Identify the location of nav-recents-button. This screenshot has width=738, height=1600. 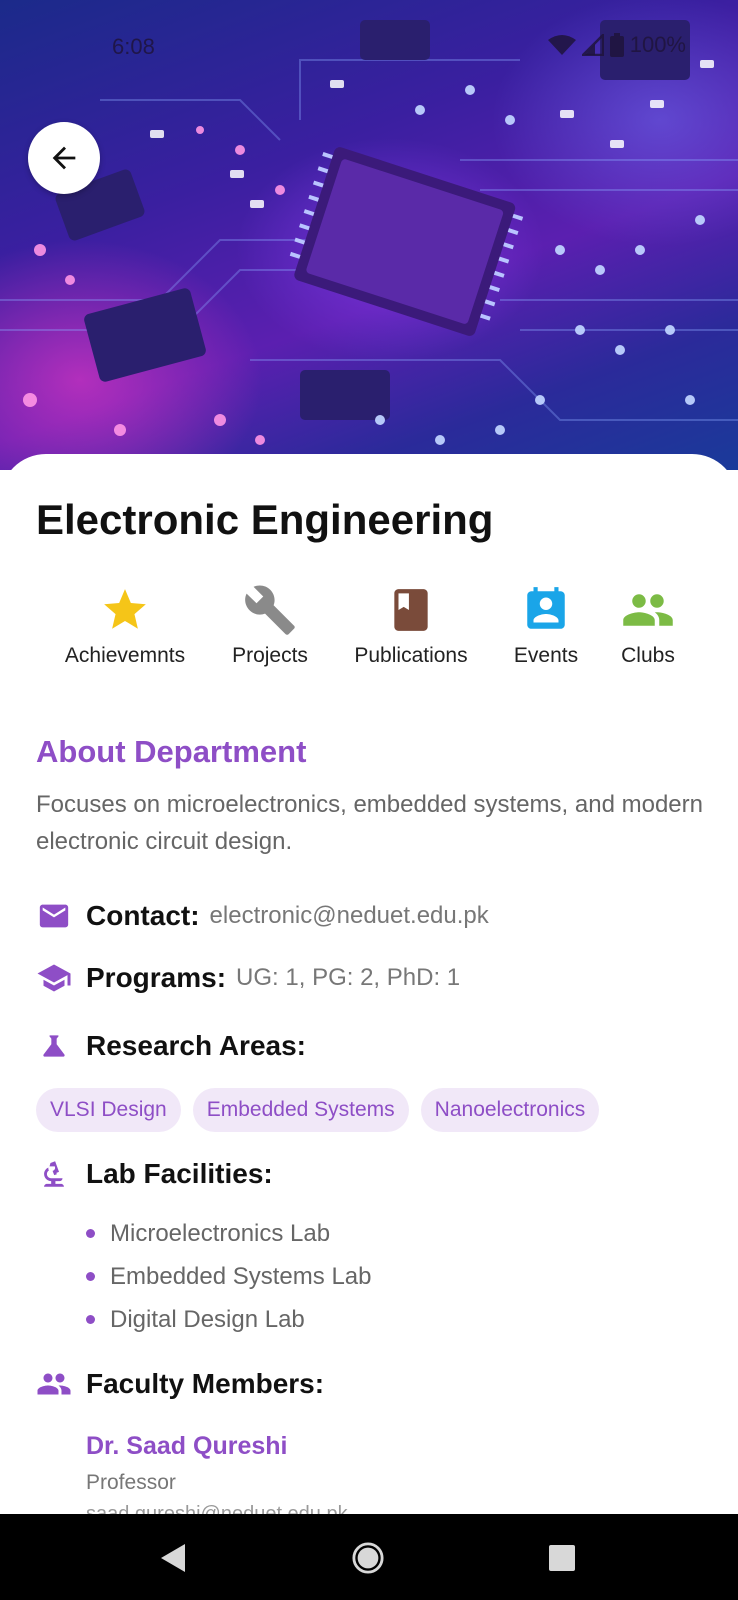
(562, 1558).